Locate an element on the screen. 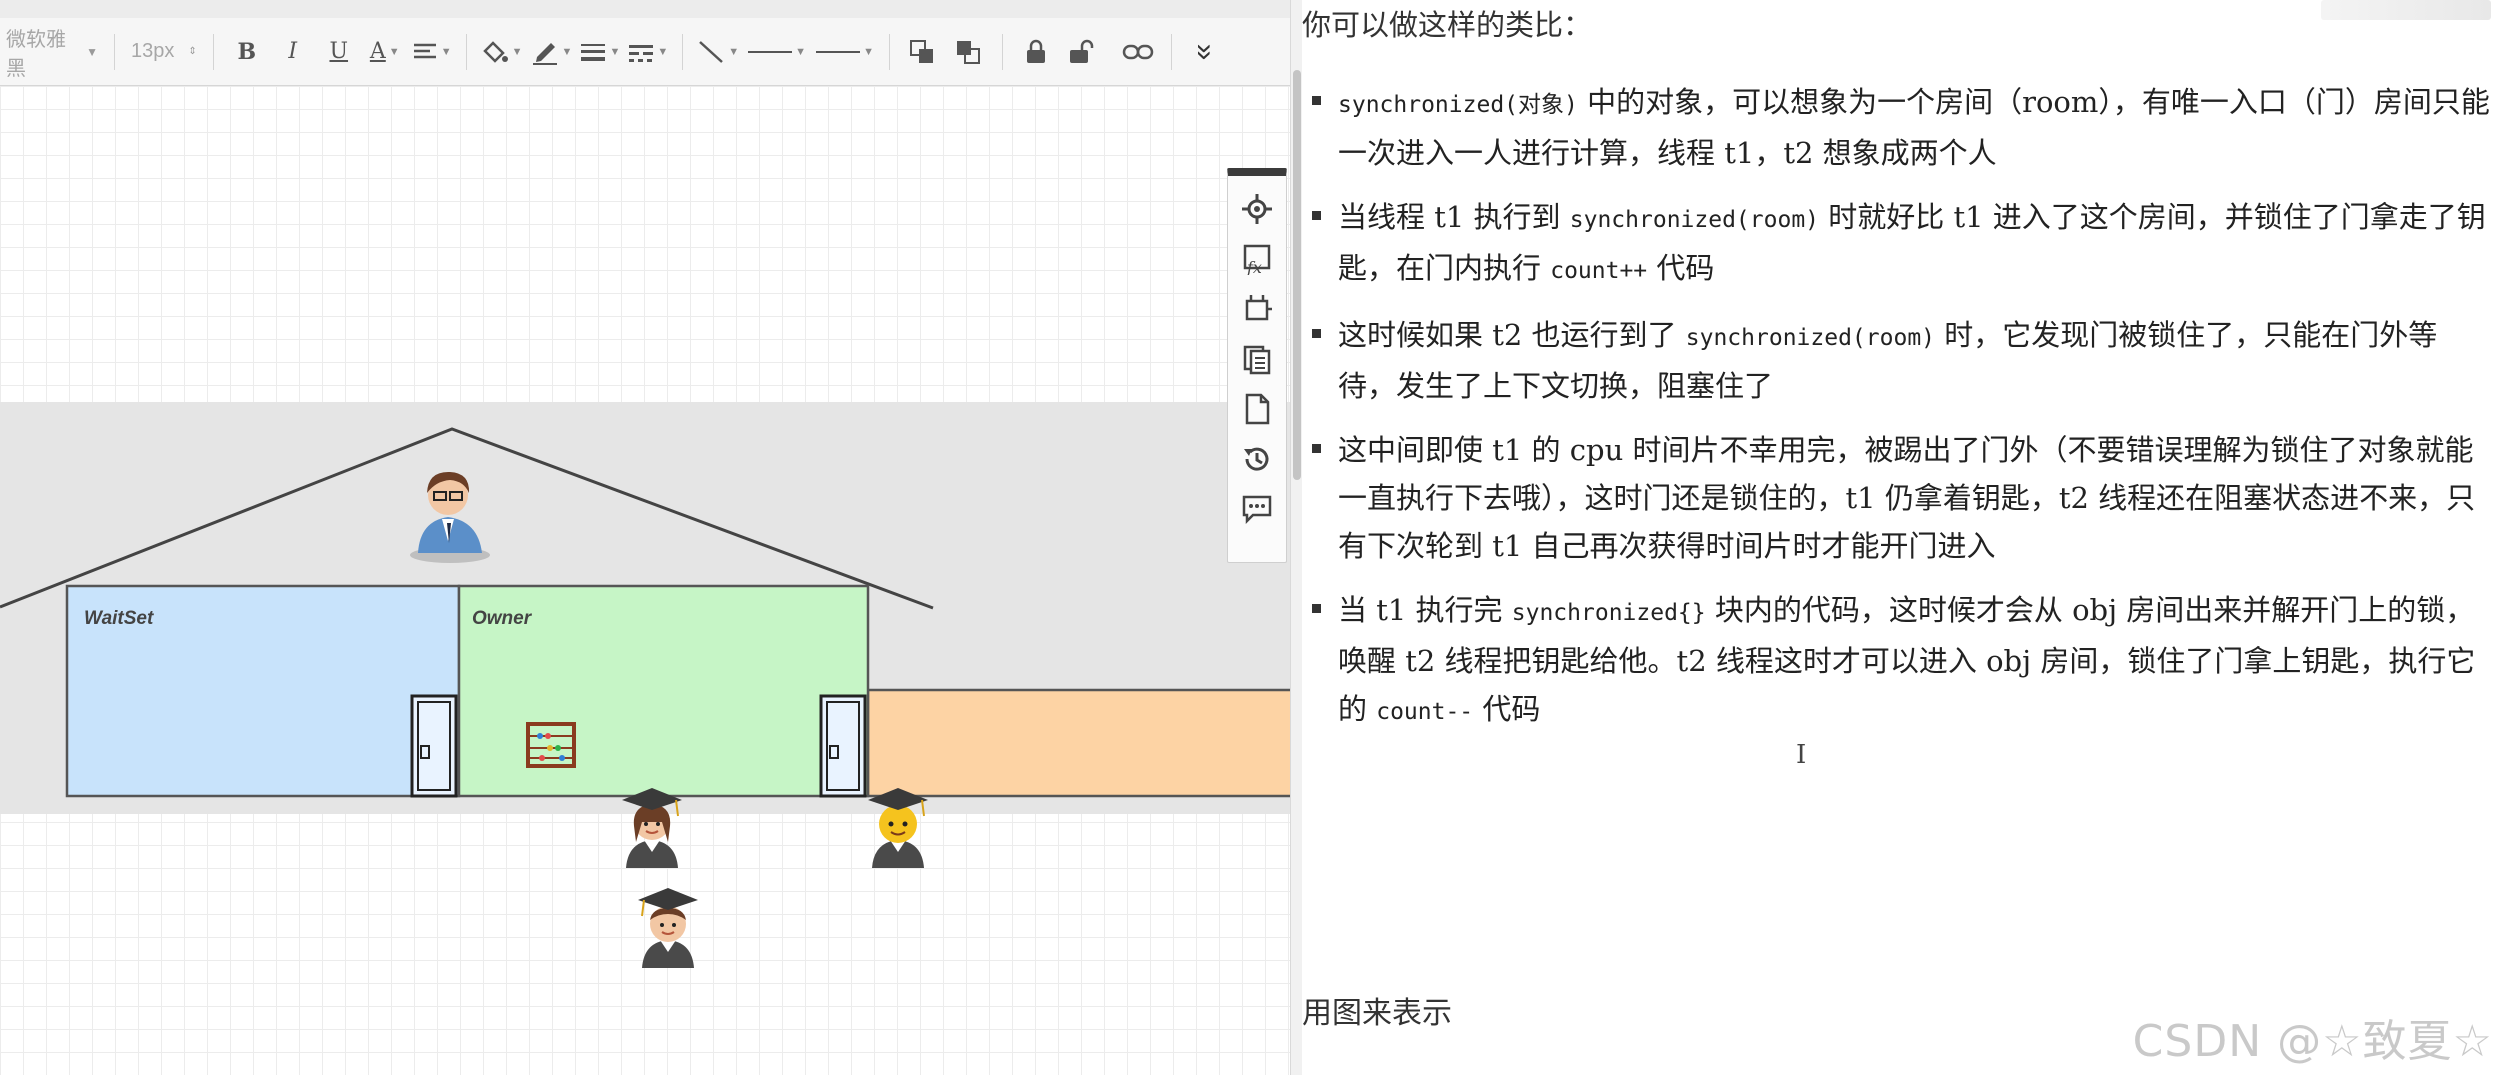  entrylist-area is located at coordinates (1078, 743).